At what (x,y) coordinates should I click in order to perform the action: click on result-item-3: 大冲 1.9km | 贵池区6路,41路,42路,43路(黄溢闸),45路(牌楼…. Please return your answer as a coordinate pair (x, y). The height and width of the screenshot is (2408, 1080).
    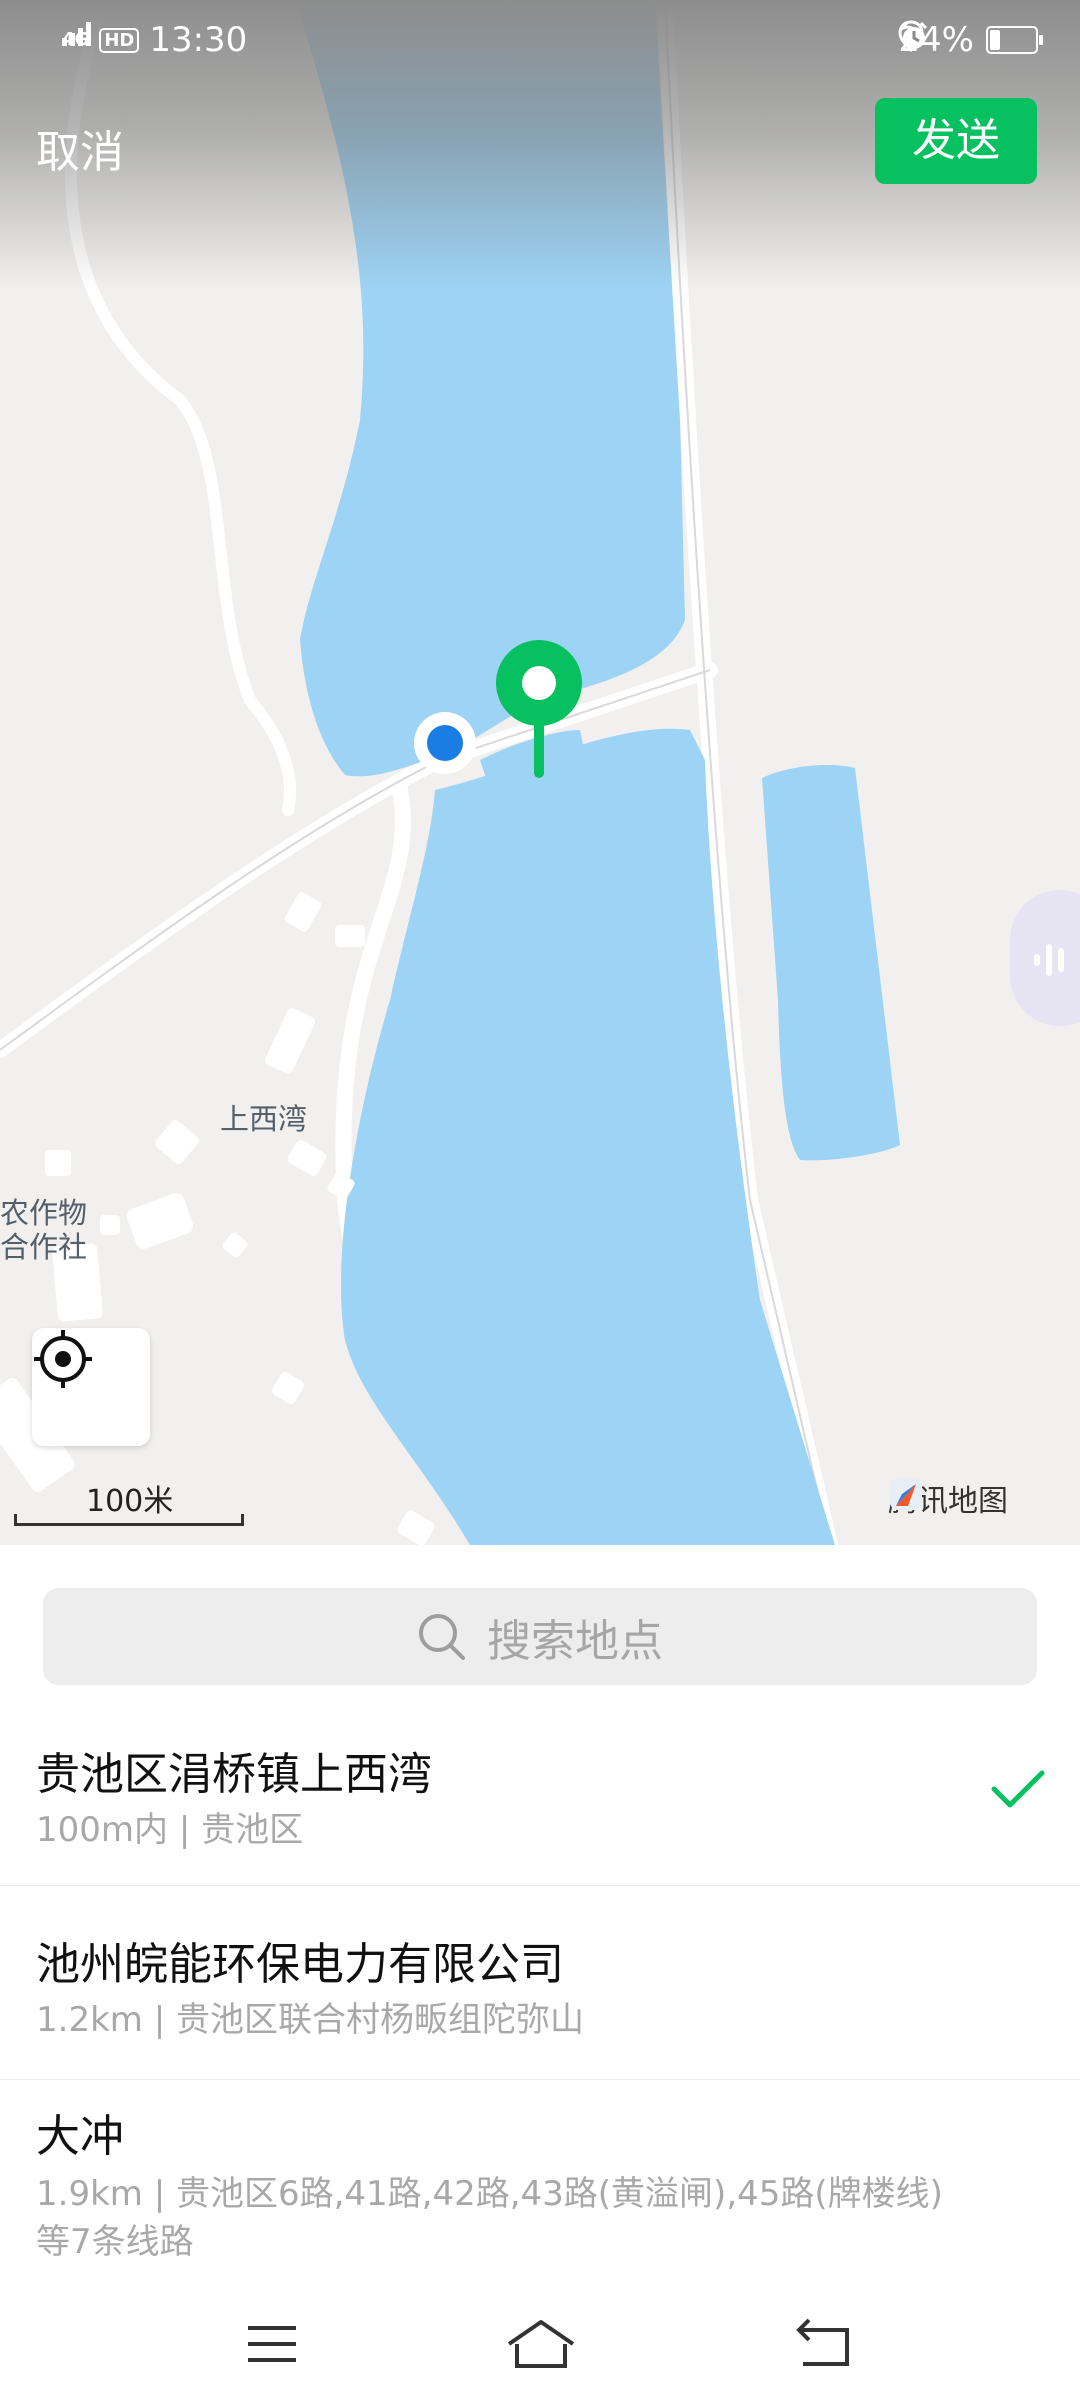
    Looking at the image, I should click on (540, 2185).